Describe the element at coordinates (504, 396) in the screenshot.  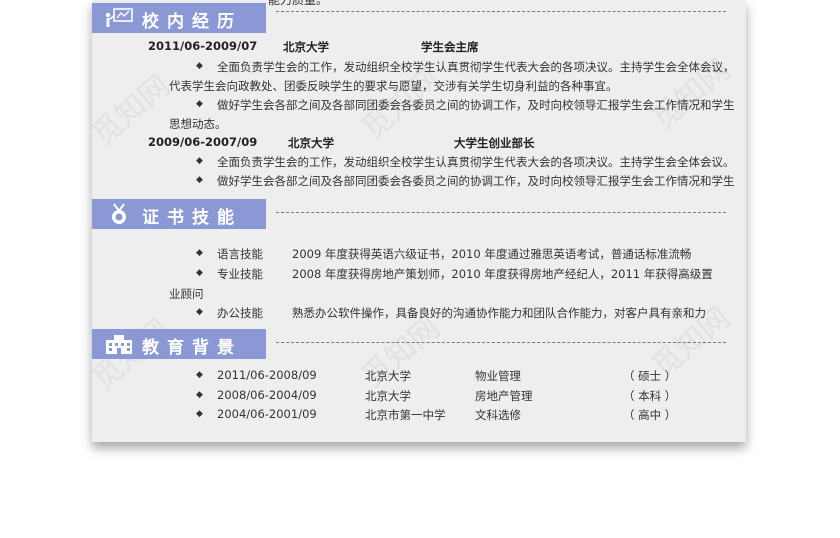
I see `edu-major: 房地产管理` at that location.